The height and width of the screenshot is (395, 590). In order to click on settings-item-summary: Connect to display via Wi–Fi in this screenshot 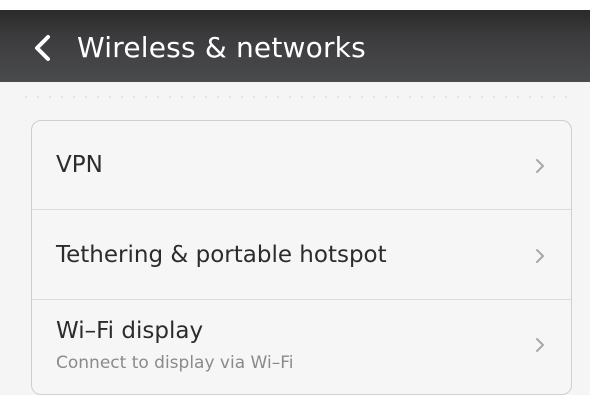, I will do `click(175, 363)`.